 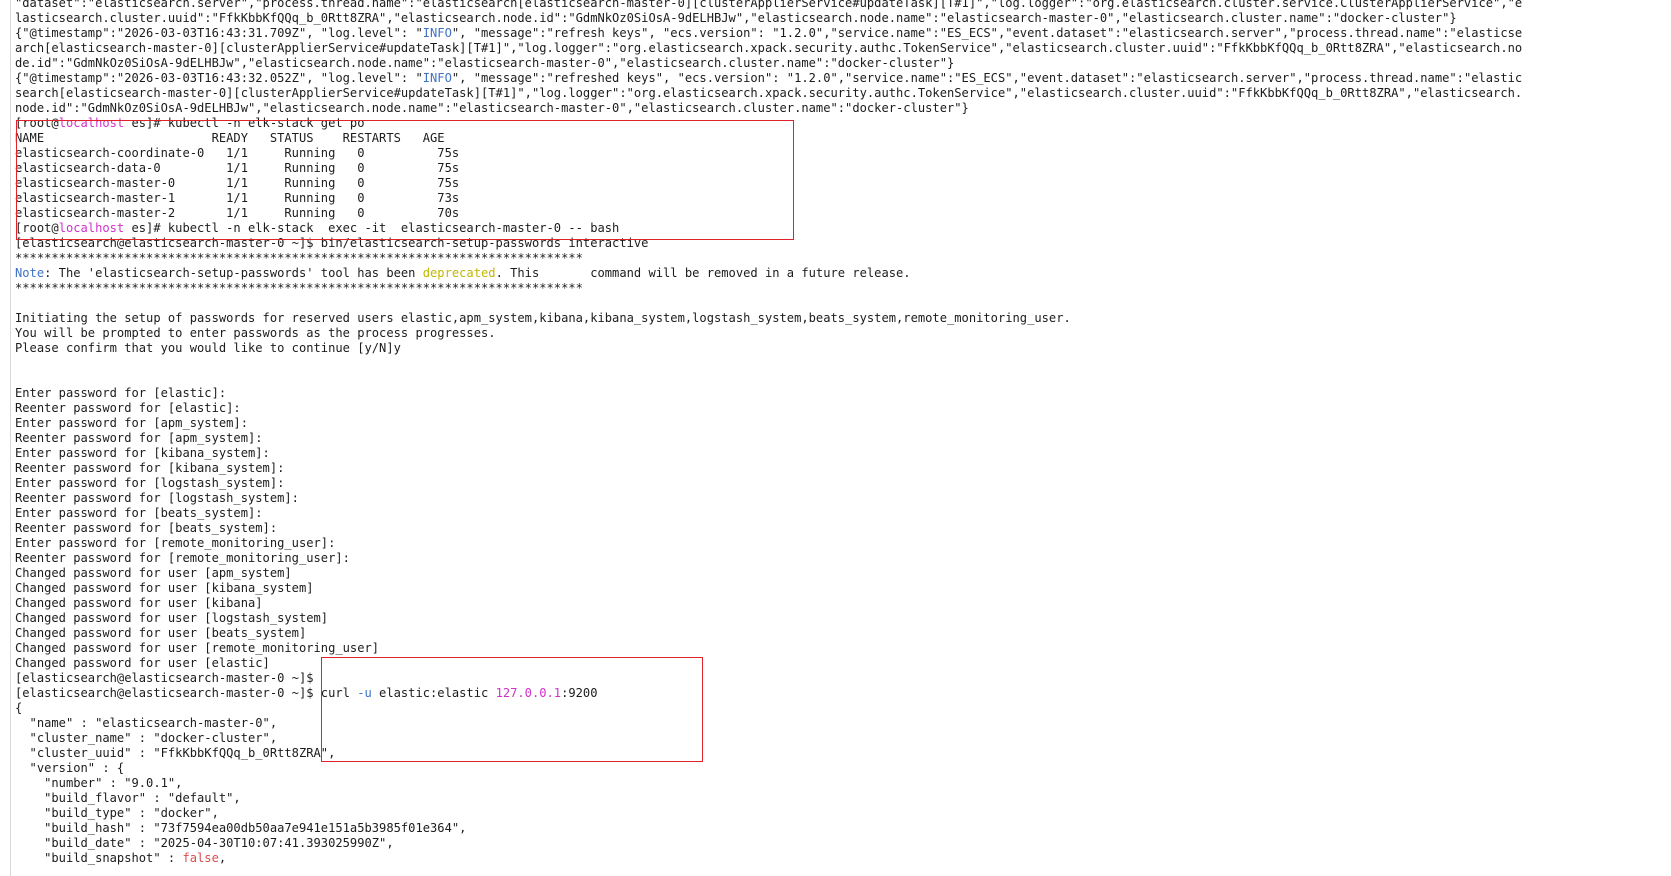 What do you see at coordinates (841, 633) in the screenshot?
I see `terminal-line: Changed password for user [beats_system]` at bounding box center [841, 633].